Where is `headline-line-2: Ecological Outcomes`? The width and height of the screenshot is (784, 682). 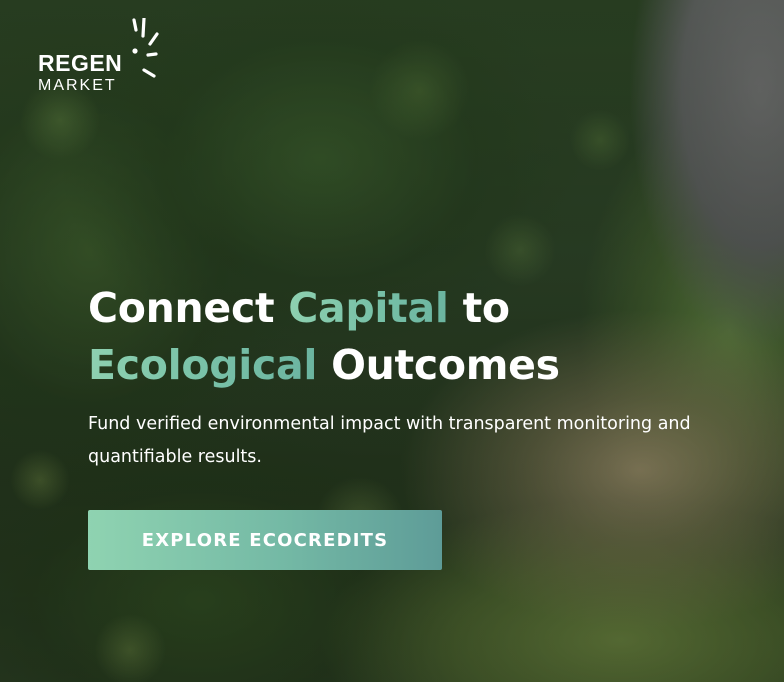 headline-line-2: Ecological Outcomes is located at coordinates (423, 365).